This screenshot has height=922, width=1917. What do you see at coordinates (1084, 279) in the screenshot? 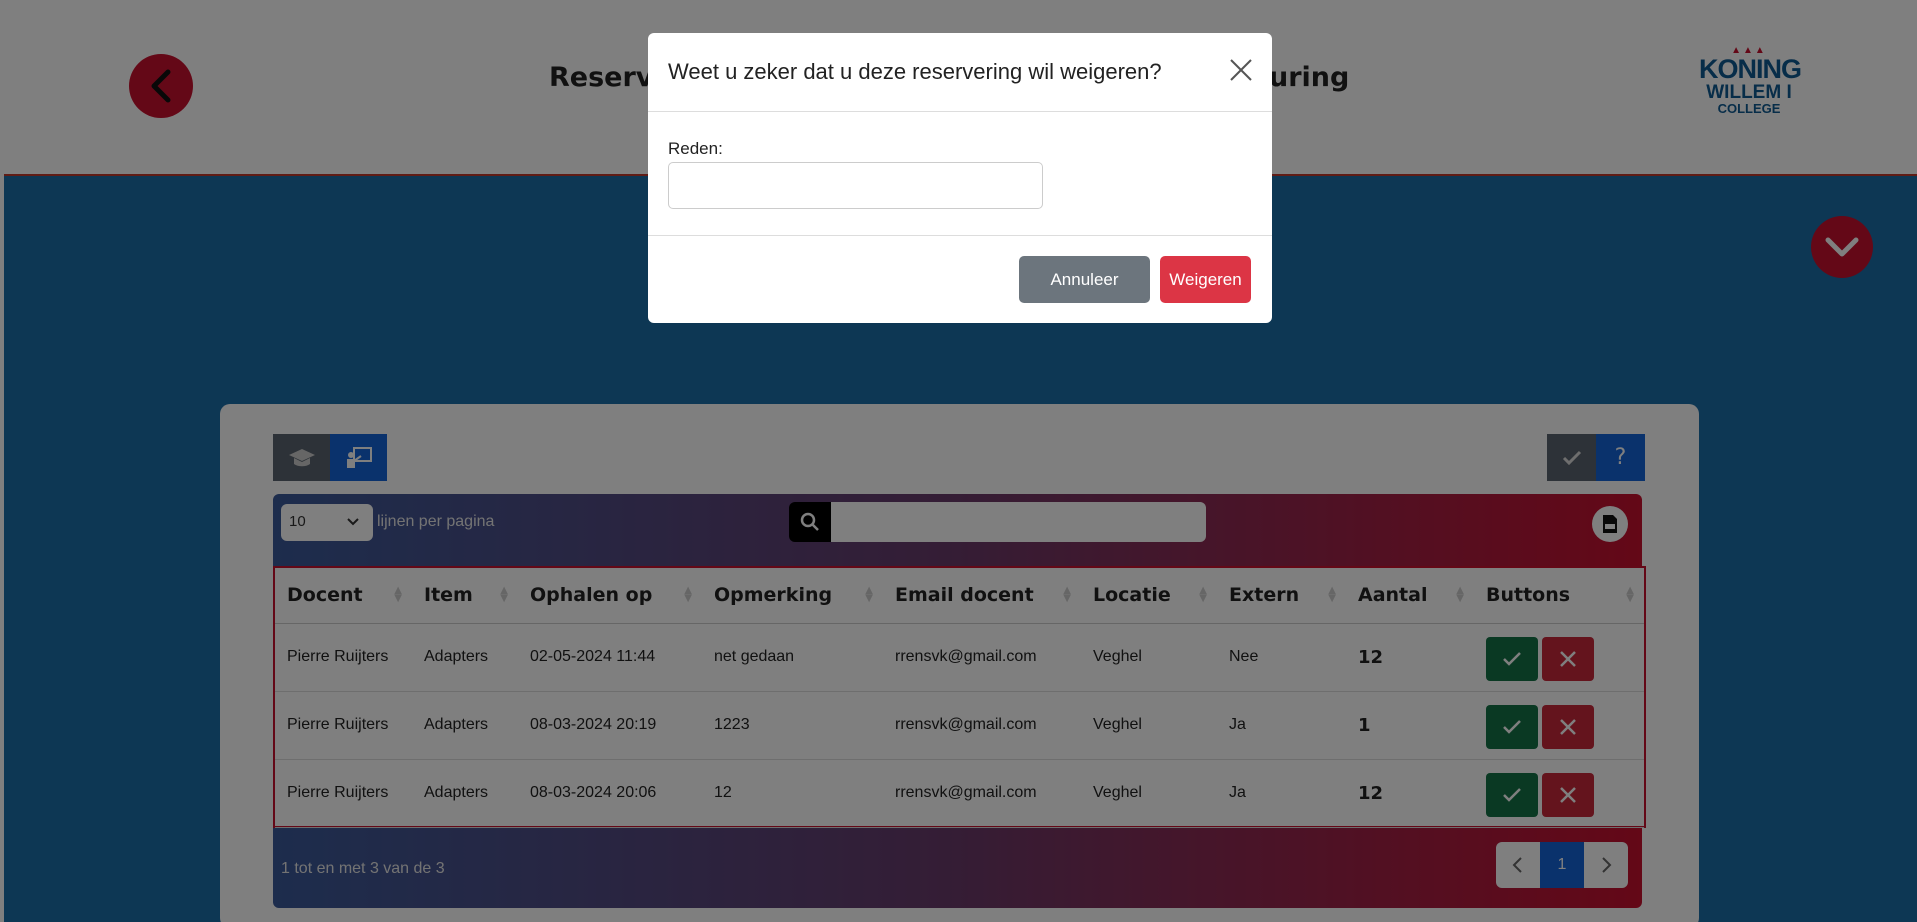
I see `cancel-button: Annuleer` at bounding box center [1084, 279].